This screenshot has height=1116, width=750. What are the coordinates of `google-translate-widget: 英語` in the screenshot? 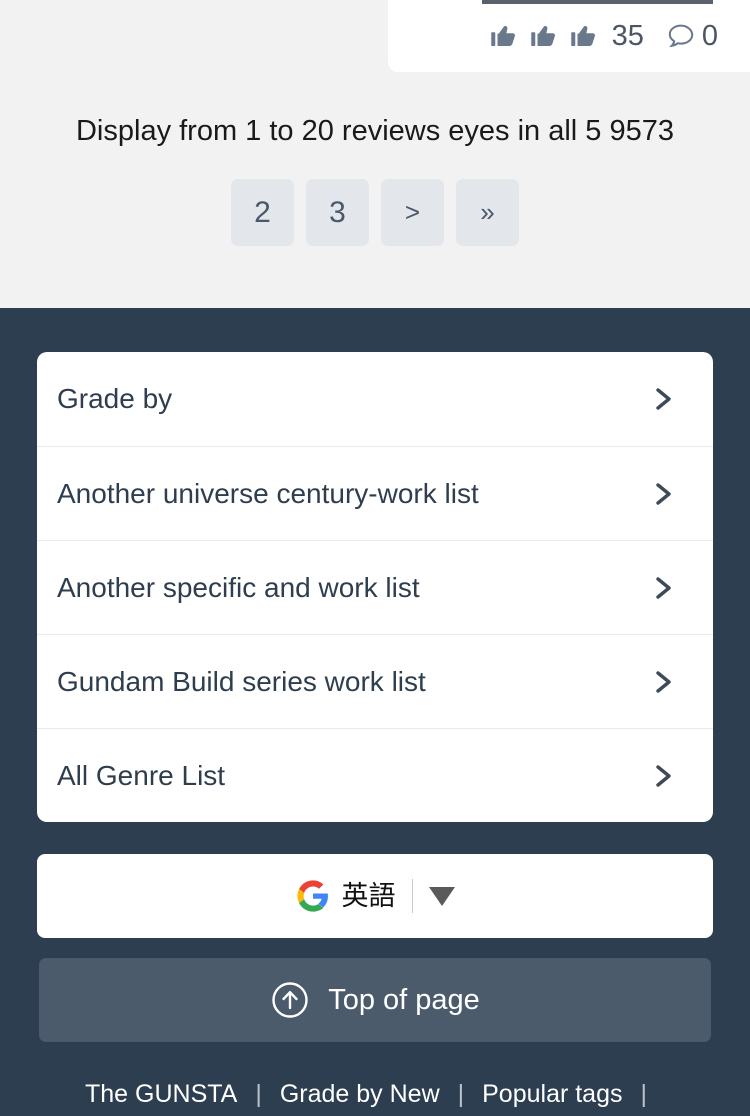 It's located at (375, 896).